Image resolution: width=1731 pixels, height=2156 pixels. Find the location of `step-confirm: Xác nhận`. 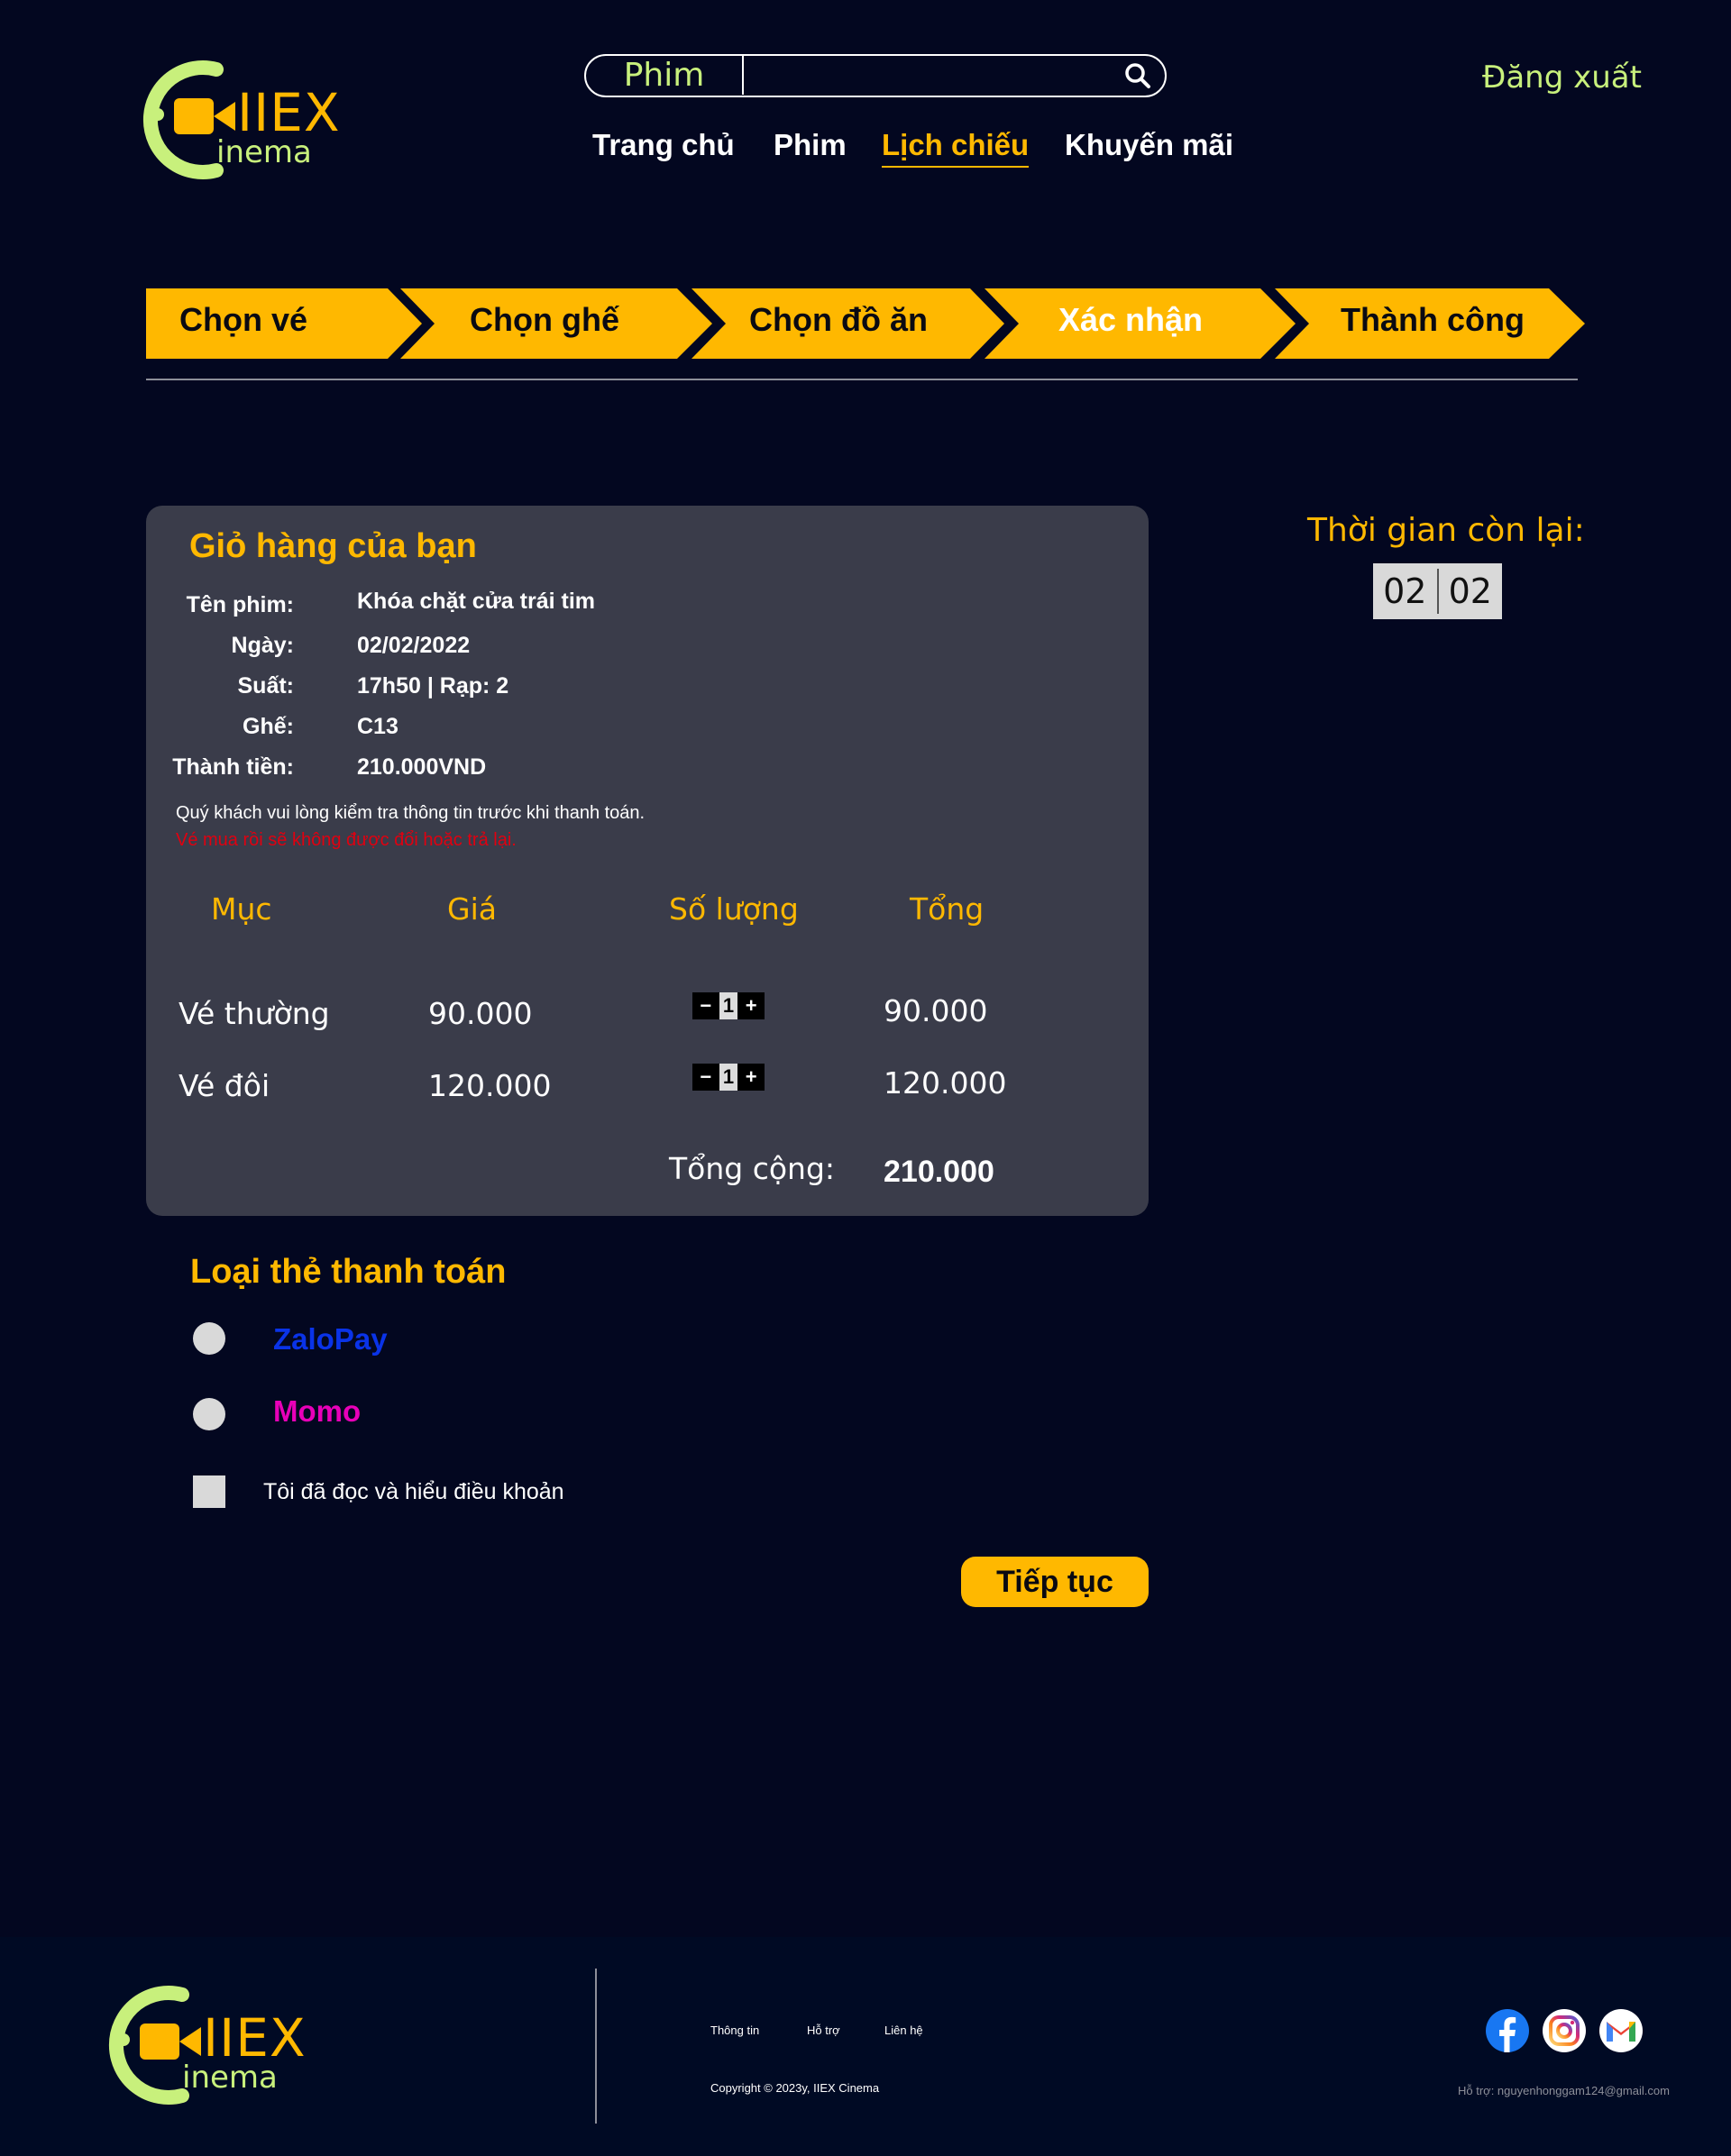

step-confirm: Xác nhận is located at coordinates (1130, 320).